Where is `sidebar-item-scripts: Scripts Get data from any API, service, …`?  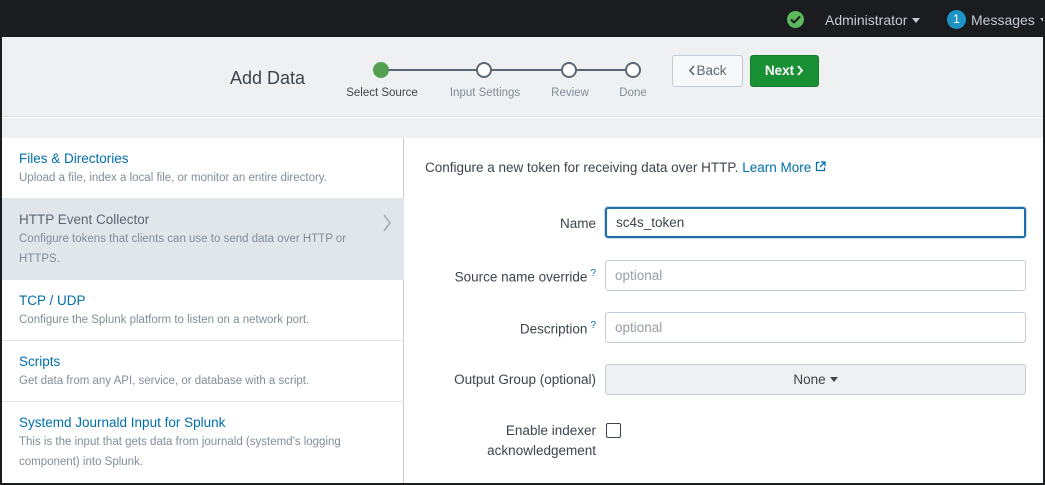
sidebar-item-scripts: Scripts Get data from any API, service, … is located at coordinates (203, 371).